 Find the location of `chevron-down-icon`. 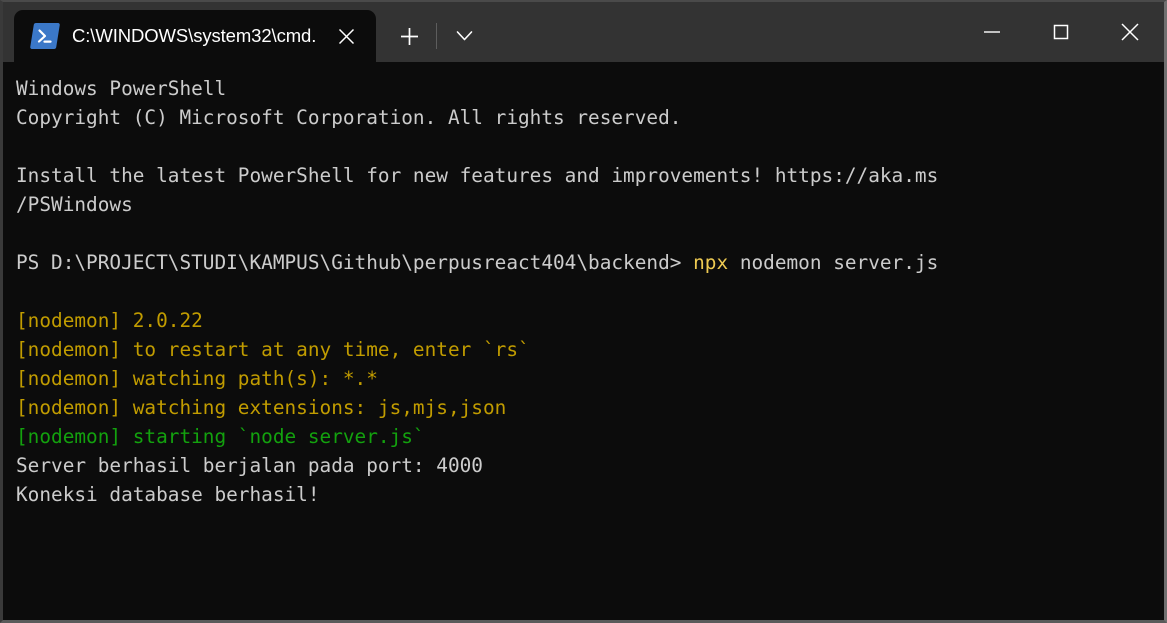

chevron-down-icon is located at coordinates (464, 36).